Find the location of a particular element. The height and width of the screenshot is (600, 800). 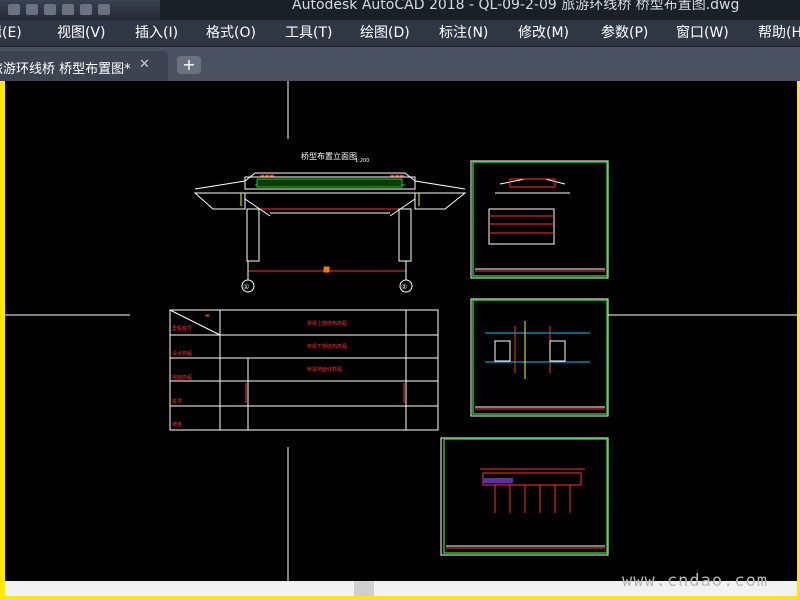

new-tab-plus-icon: + is located at coordinates (189, 65).